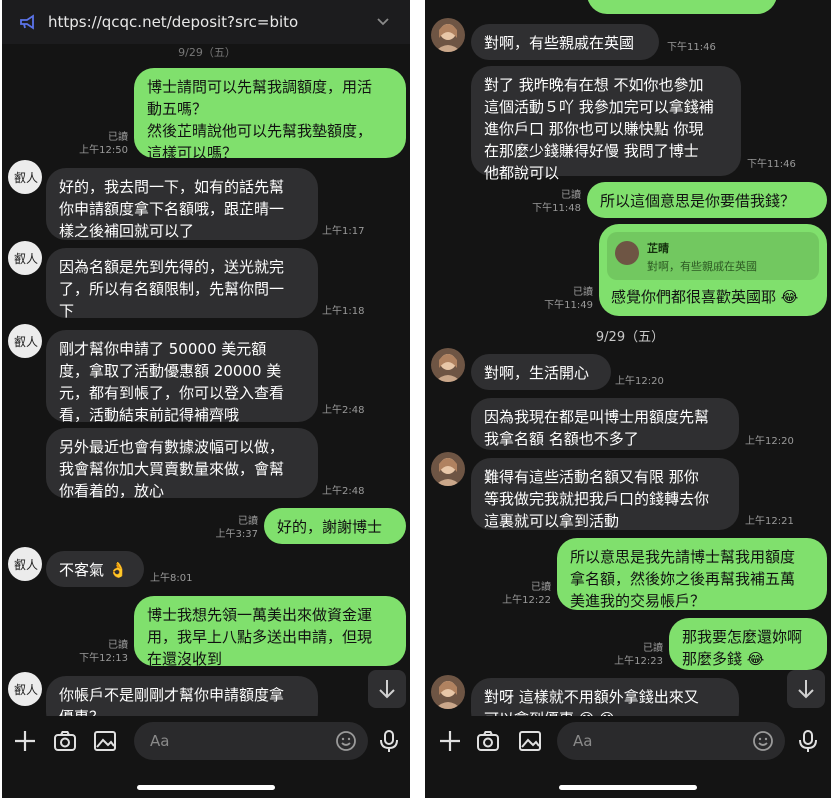 This screenshot has height=798, width=831. Describe the element at coordinates (682, 7) in the screenshot. I see `outgoing-message-partial` at that location.